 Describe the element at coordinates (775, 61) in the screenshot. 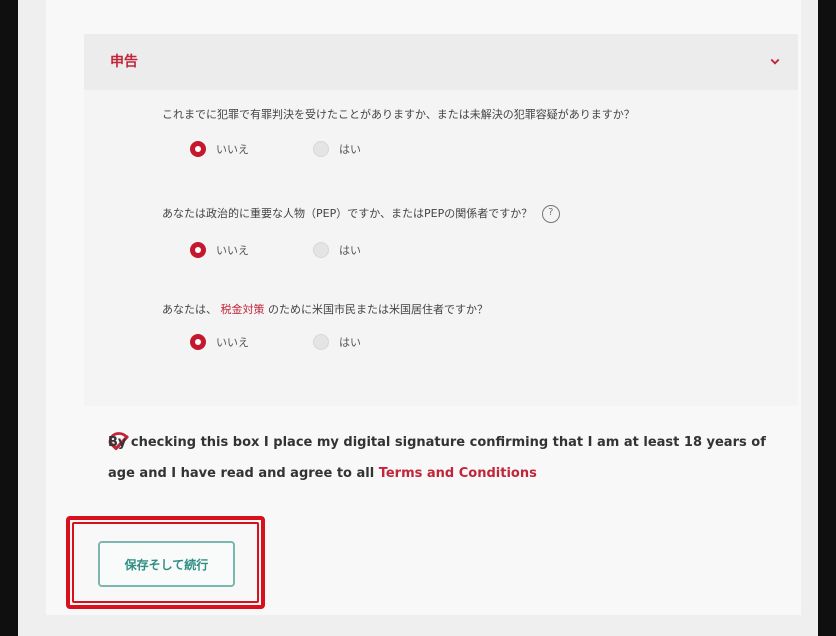

I see `chevron-down-icon` at that location.